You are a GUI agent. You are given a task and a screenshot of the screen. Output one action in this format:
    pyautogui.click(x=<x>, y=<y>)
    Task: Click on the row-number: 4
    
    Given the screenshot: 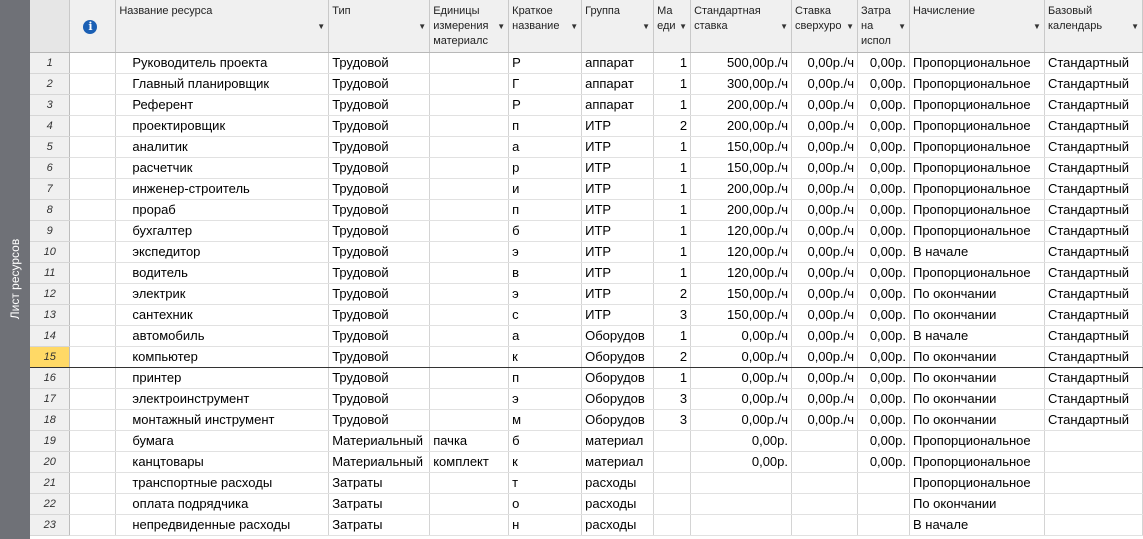 What is the action you would take?
    pyautogui.click(x=50, y=126)
    